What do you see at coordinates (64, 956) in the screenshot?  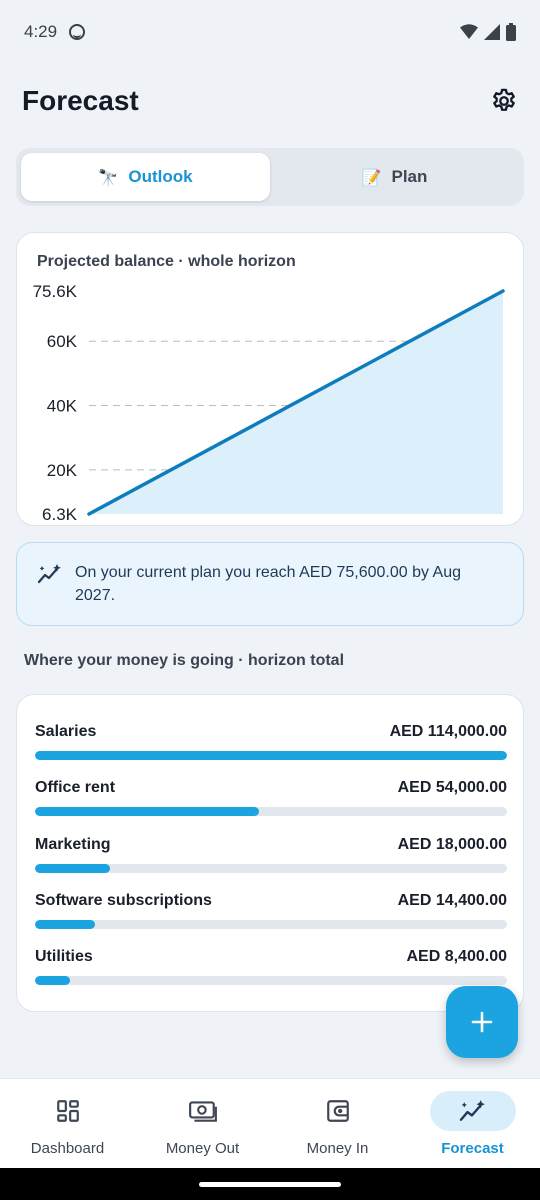 I see `expense-name: Utilities` at bounding box center [64, 956].